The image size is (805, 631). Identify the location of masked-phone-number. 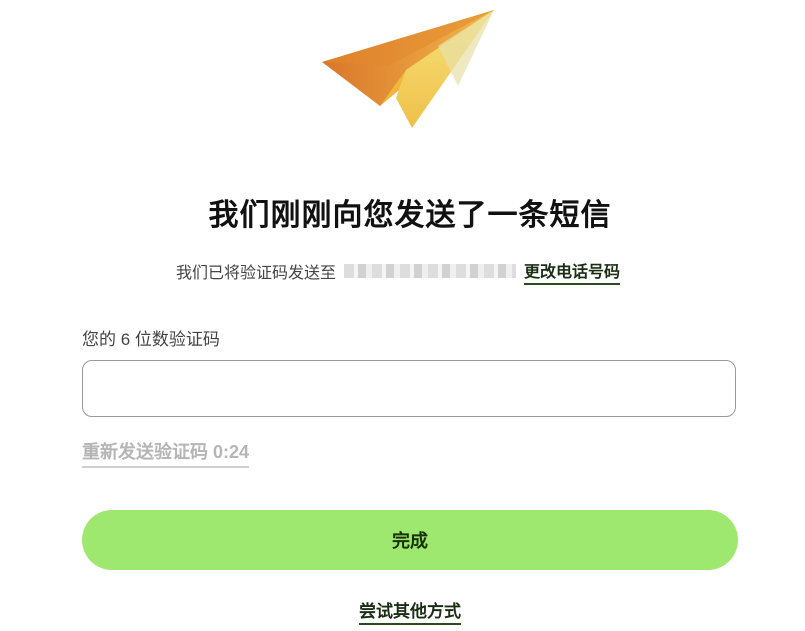
(430, 271).